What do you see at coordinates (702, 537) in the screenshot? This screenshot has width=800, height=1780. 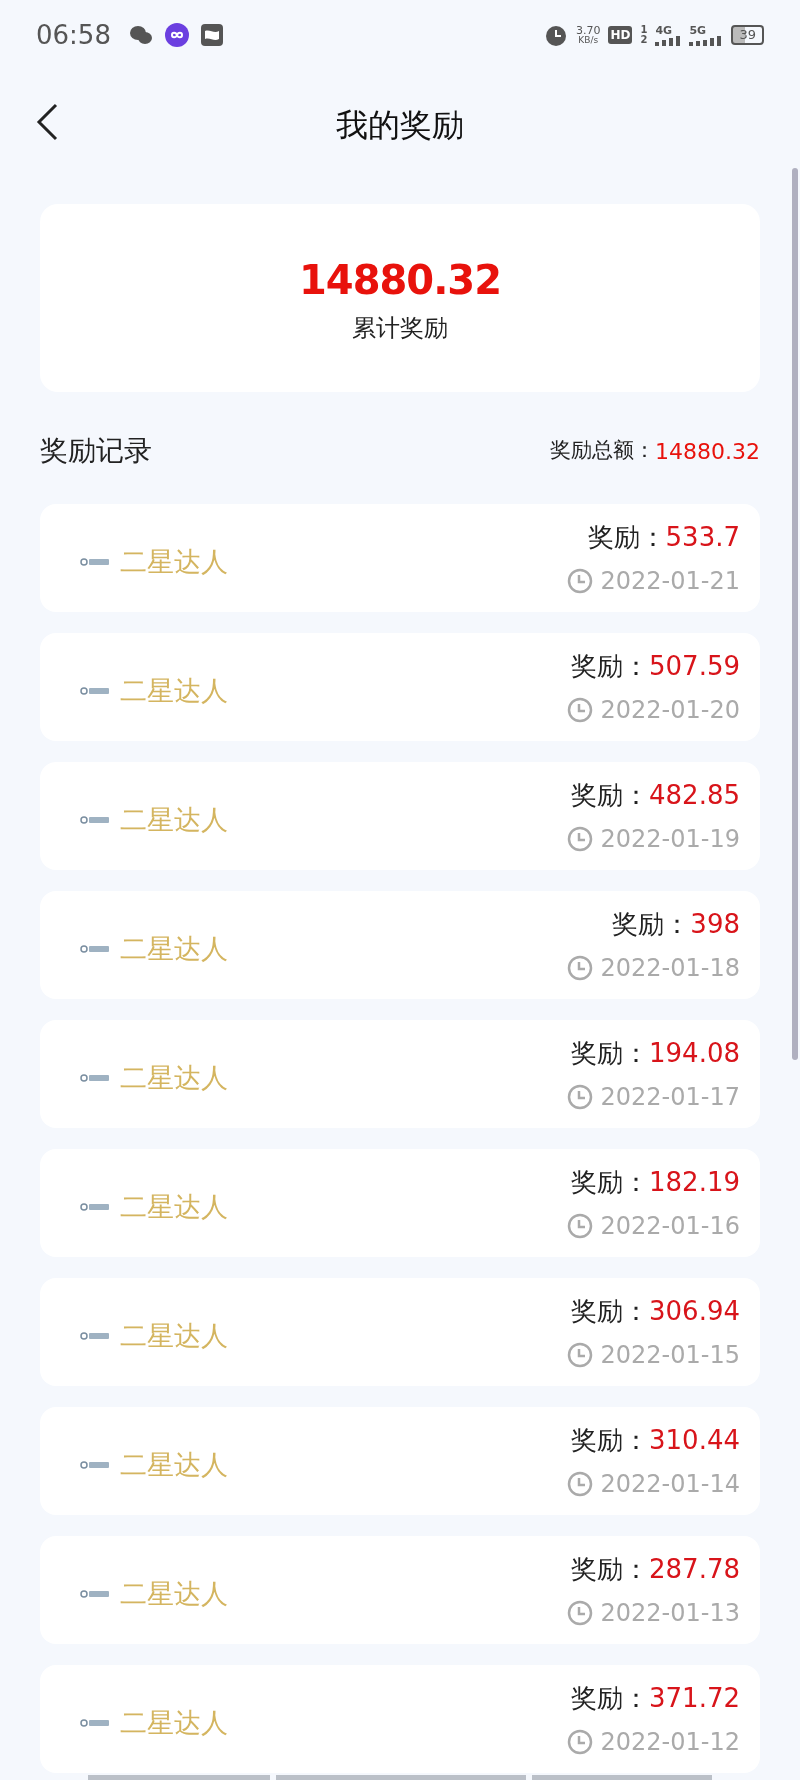 I see `reward-amount: 533.7` at bounding box center [702, 537].